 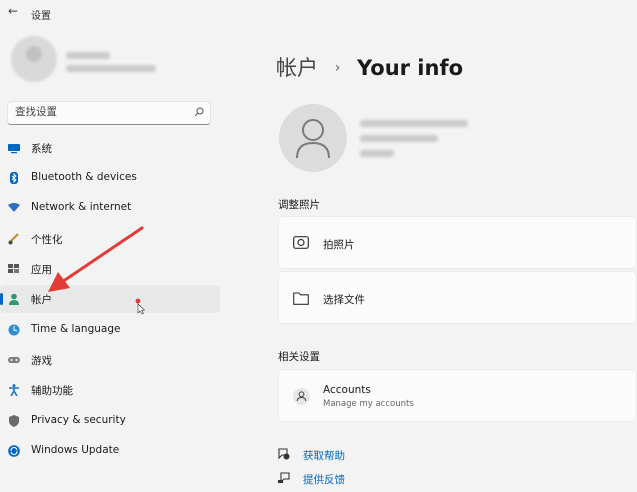 I want to click on sidebar-item-bluetooth: Bluetooth & devices, so click(x=110, y=178).